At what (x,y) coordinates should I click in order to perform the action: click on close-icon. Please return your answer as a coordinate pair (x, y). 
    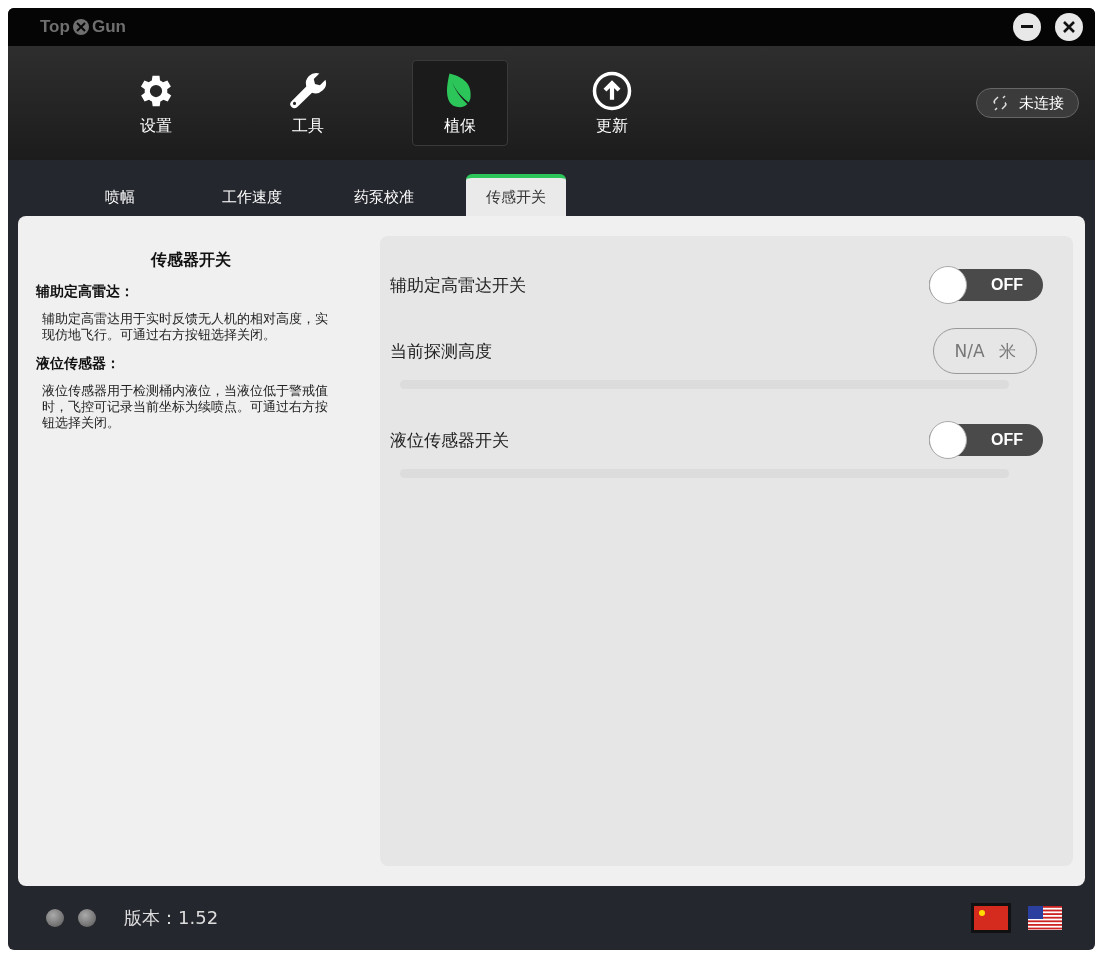
    Looking at the image, I should click on (1069, 27).